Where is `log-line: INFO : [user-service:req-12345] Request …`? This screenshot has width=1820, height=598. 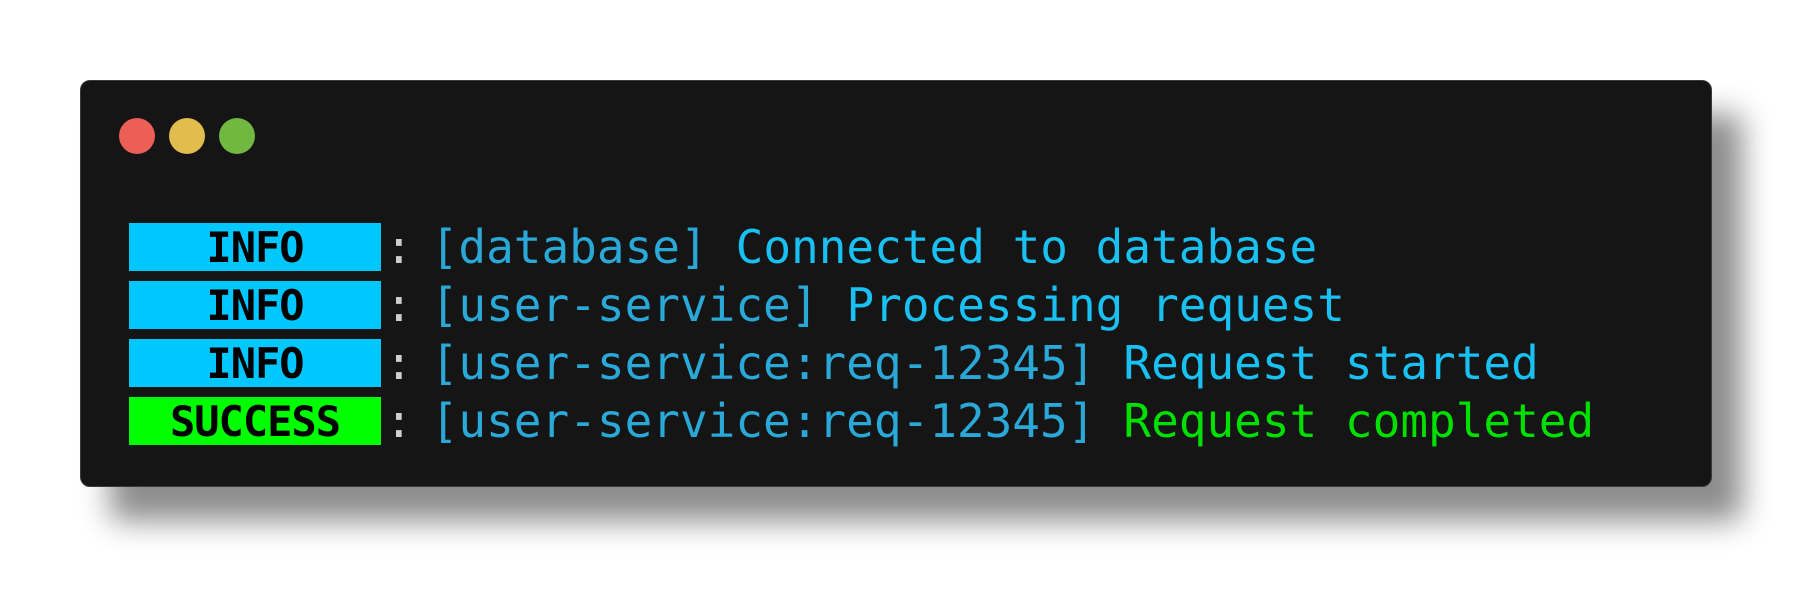
log-line: INFO : [user-service:req-12345] Request … is located at coordinates (861, 363).